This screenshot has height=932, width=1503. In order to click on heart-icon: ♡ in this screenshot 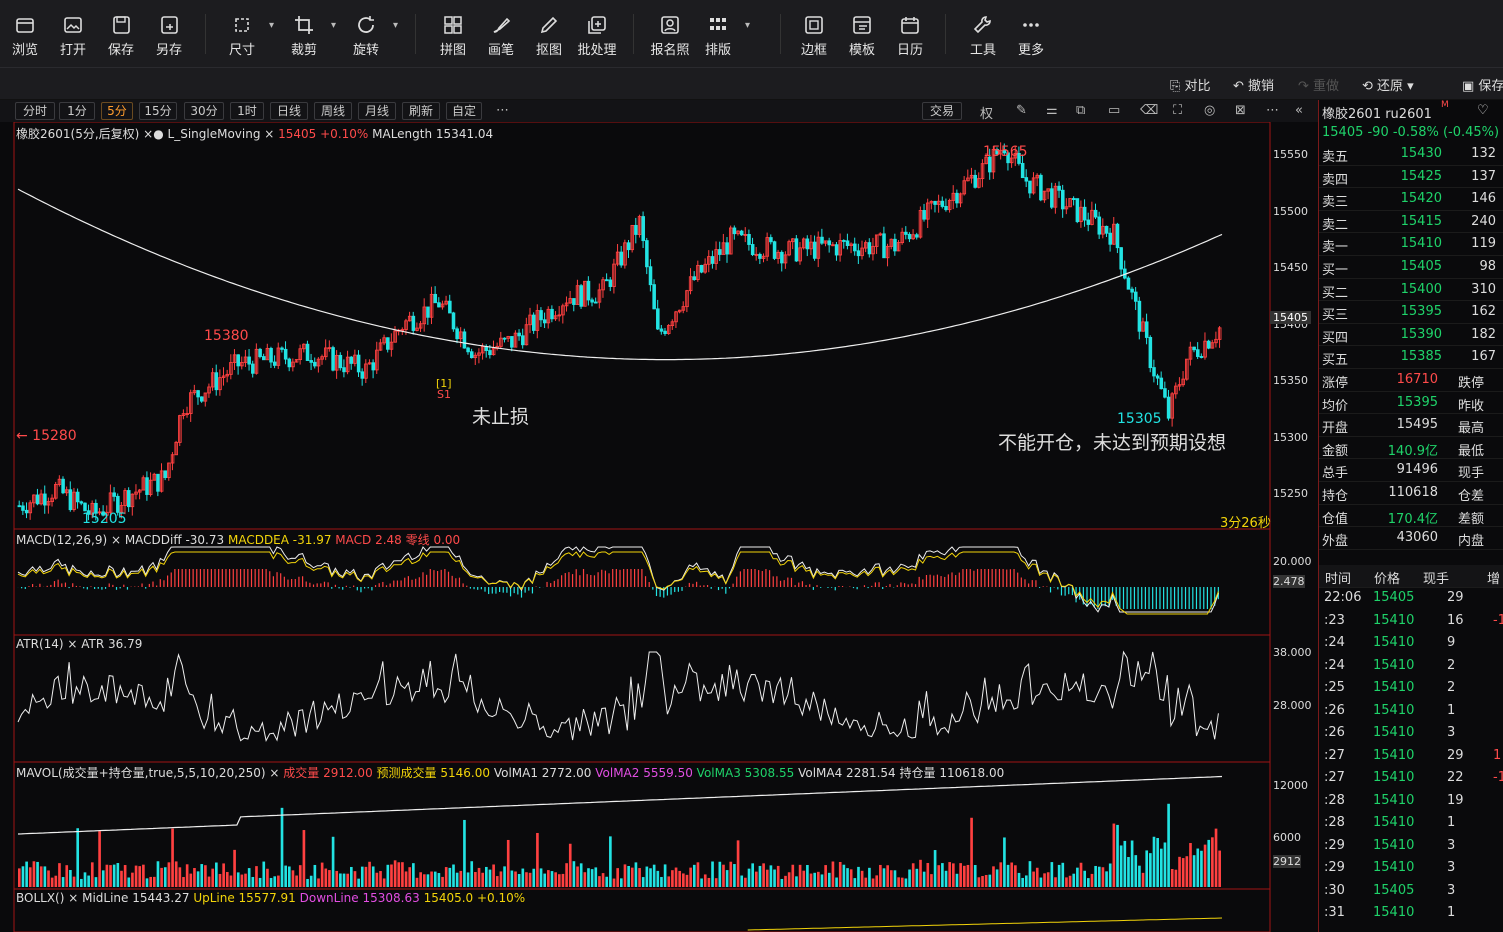, I will do `click(1483, 110)`.